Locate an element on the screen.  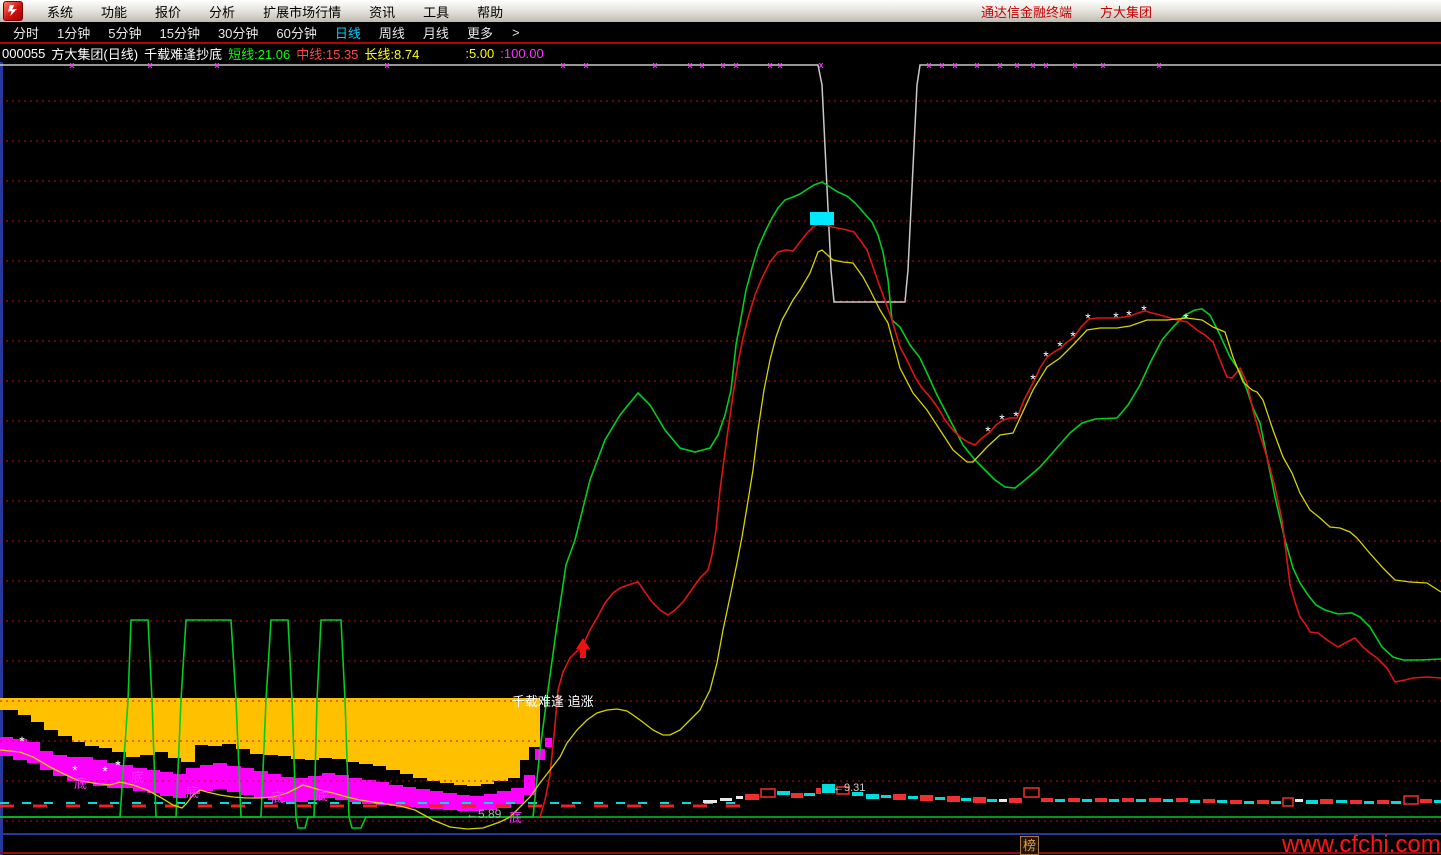
menu-item-system: 系统 is located at coordinates (60, 11).